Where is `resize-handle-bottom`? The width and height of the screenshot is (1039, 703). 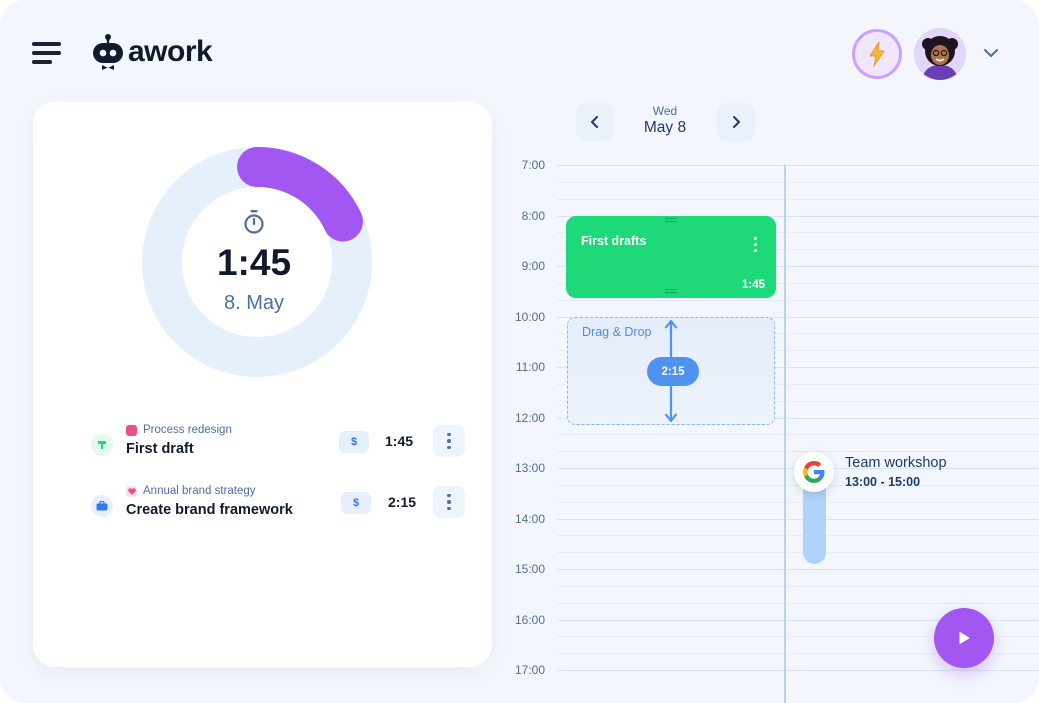
resize-handle-bottom is located at coordinates (671, 291).